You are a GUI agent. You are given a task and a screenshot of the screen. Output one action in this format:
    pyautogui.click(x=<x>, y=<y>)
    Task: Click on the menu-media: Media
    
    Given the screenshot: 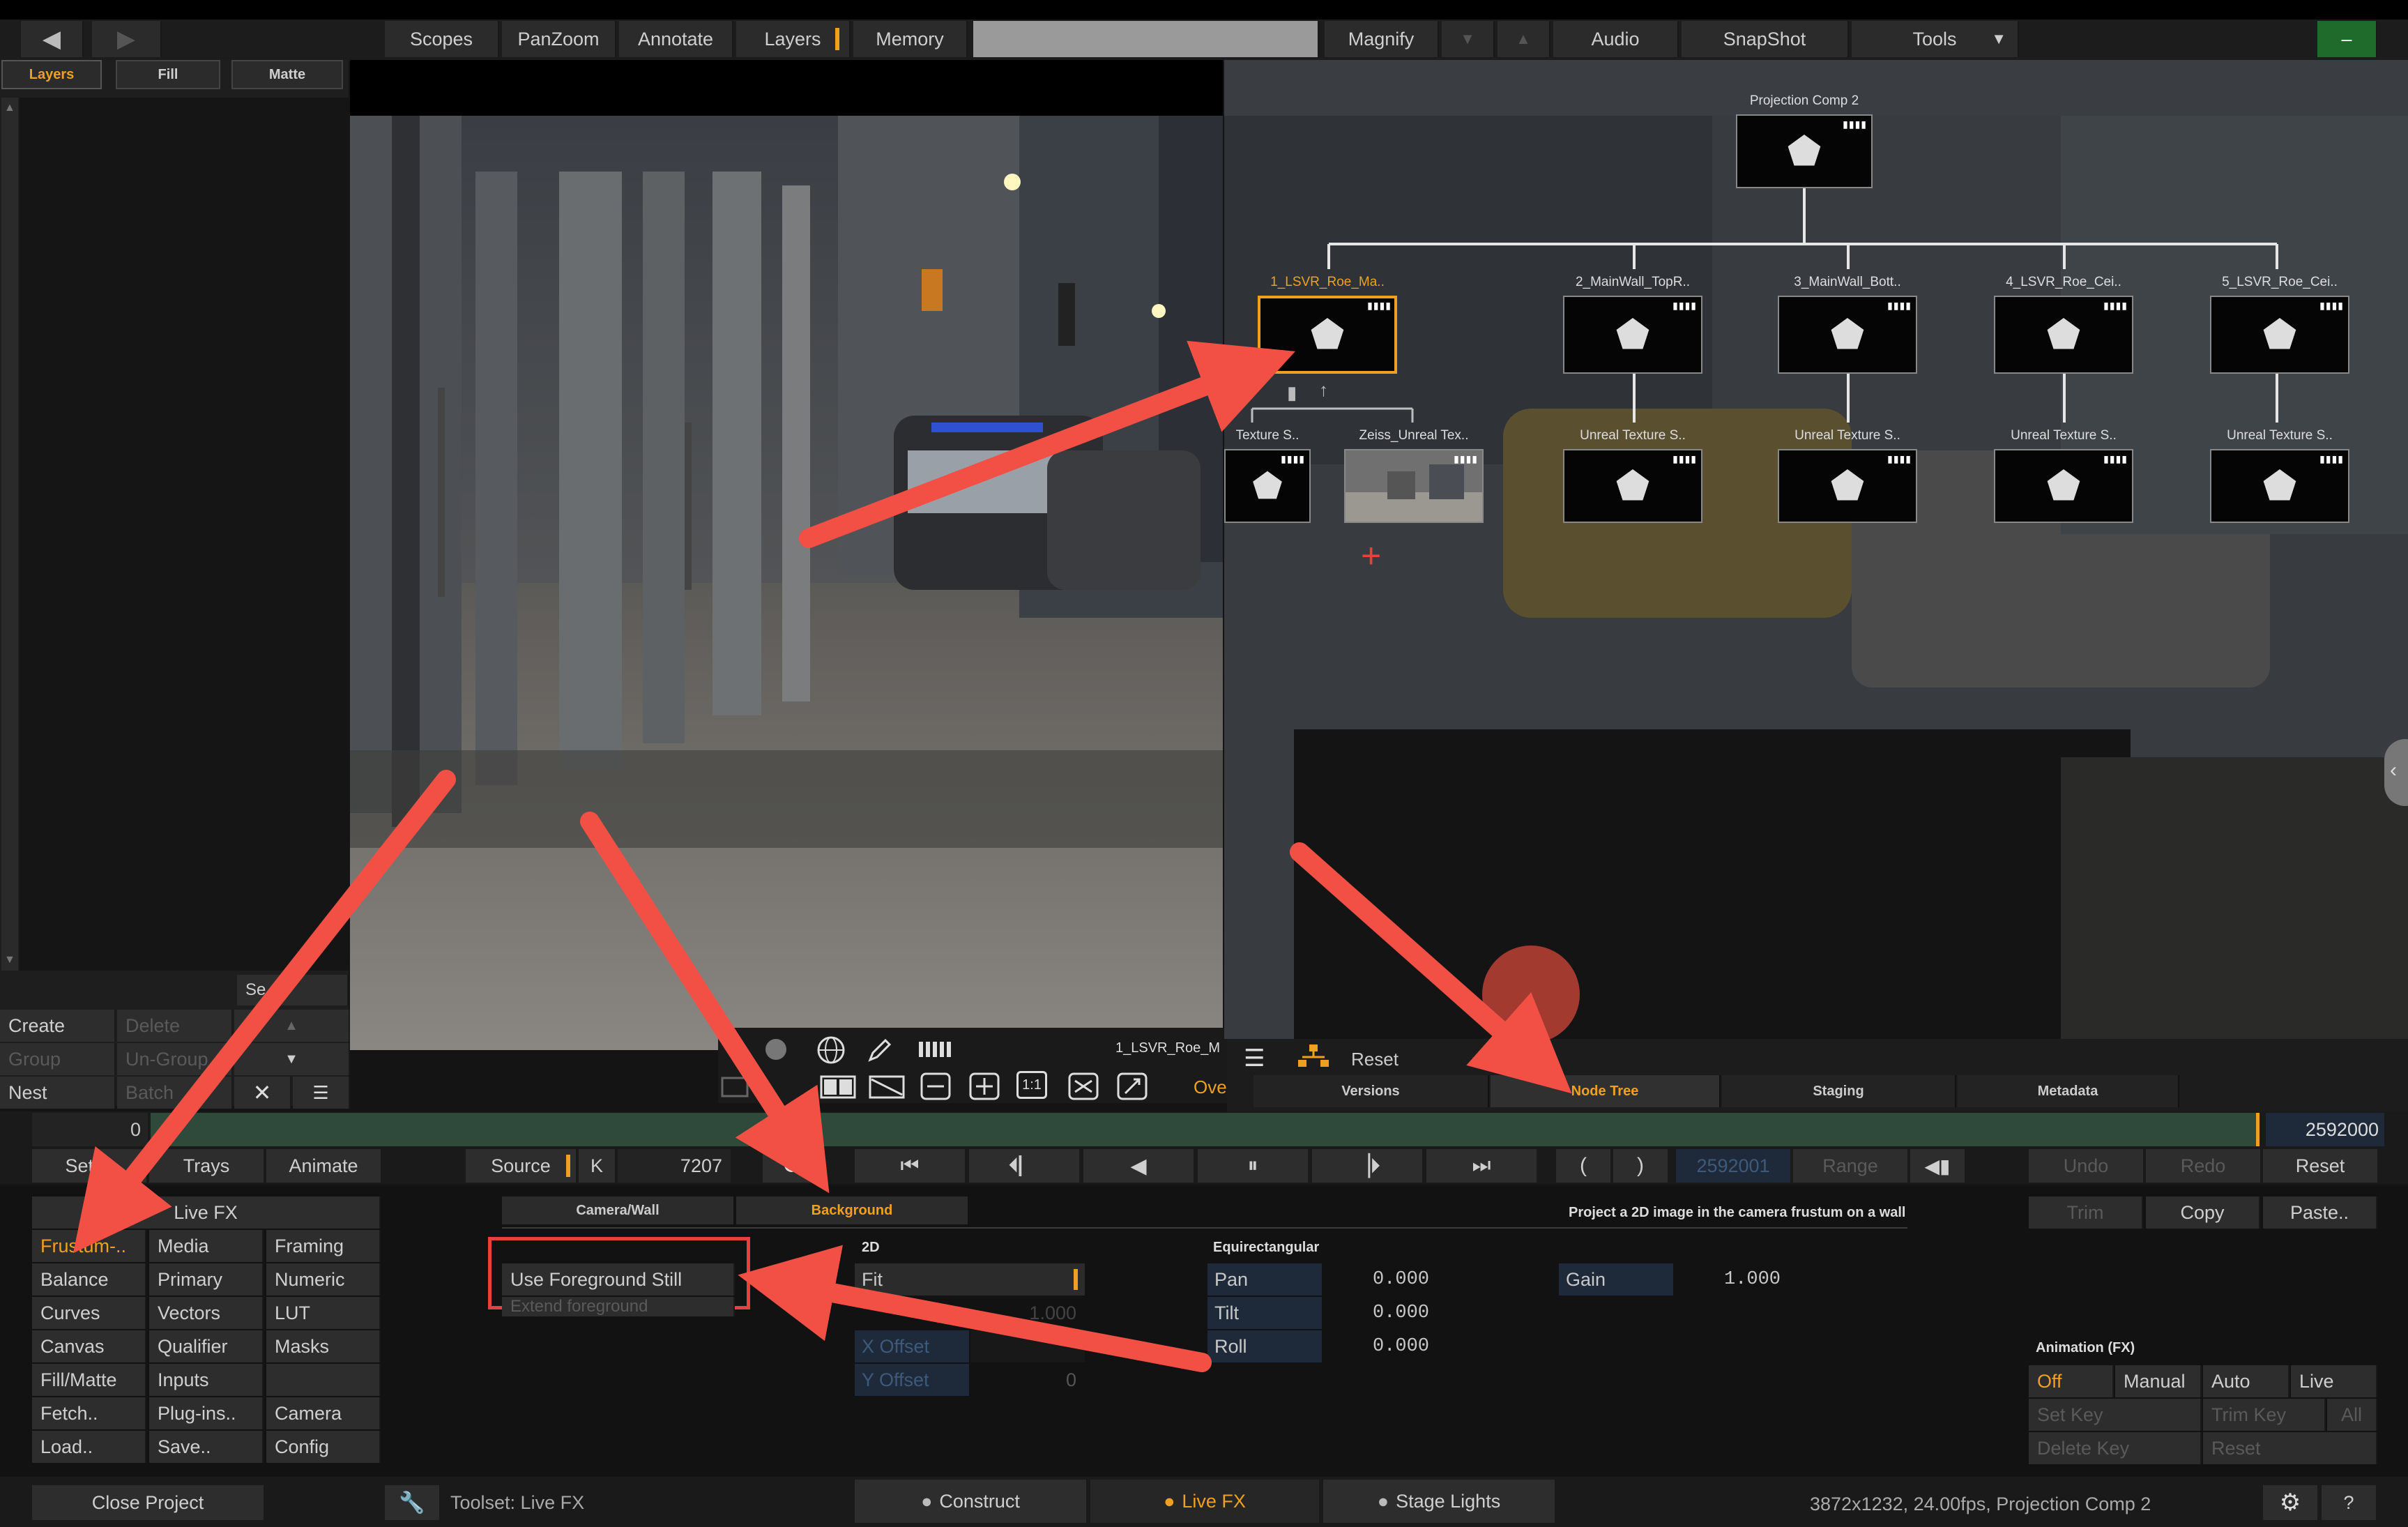 What is the action you would take?
    pyautogui.click(x=206, y=1246)
    